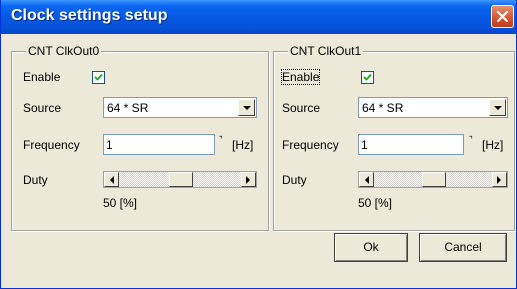 This screenshot has height=289, width=517. I want to click on dialog-title: Clock settings setup, so click(89, 15).